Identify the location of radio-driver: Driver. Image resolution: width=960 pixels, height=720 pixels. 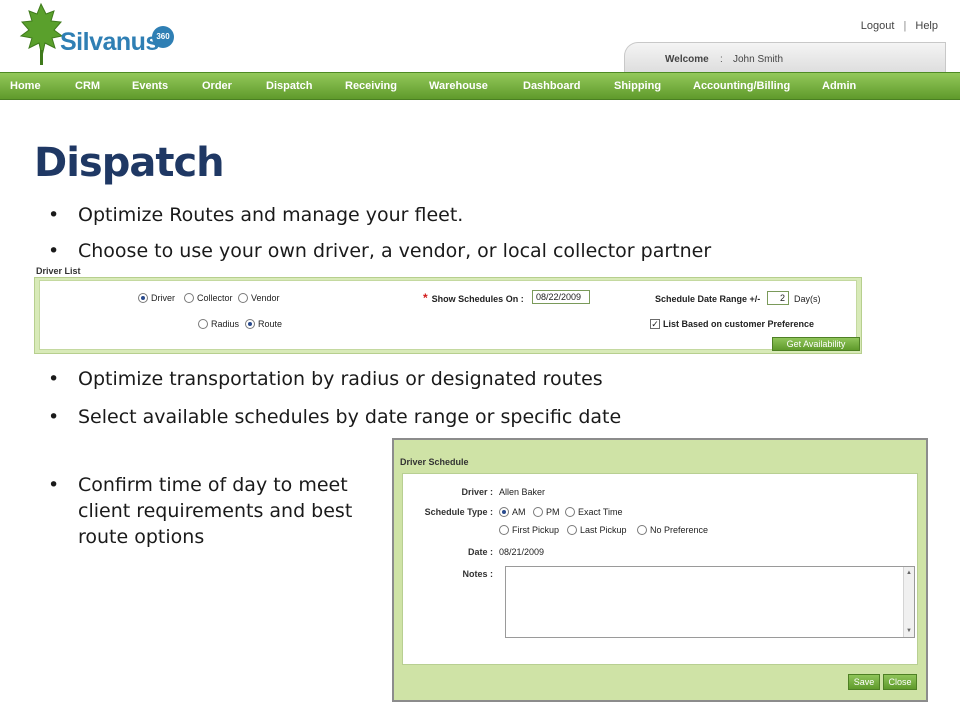
(156, 298).